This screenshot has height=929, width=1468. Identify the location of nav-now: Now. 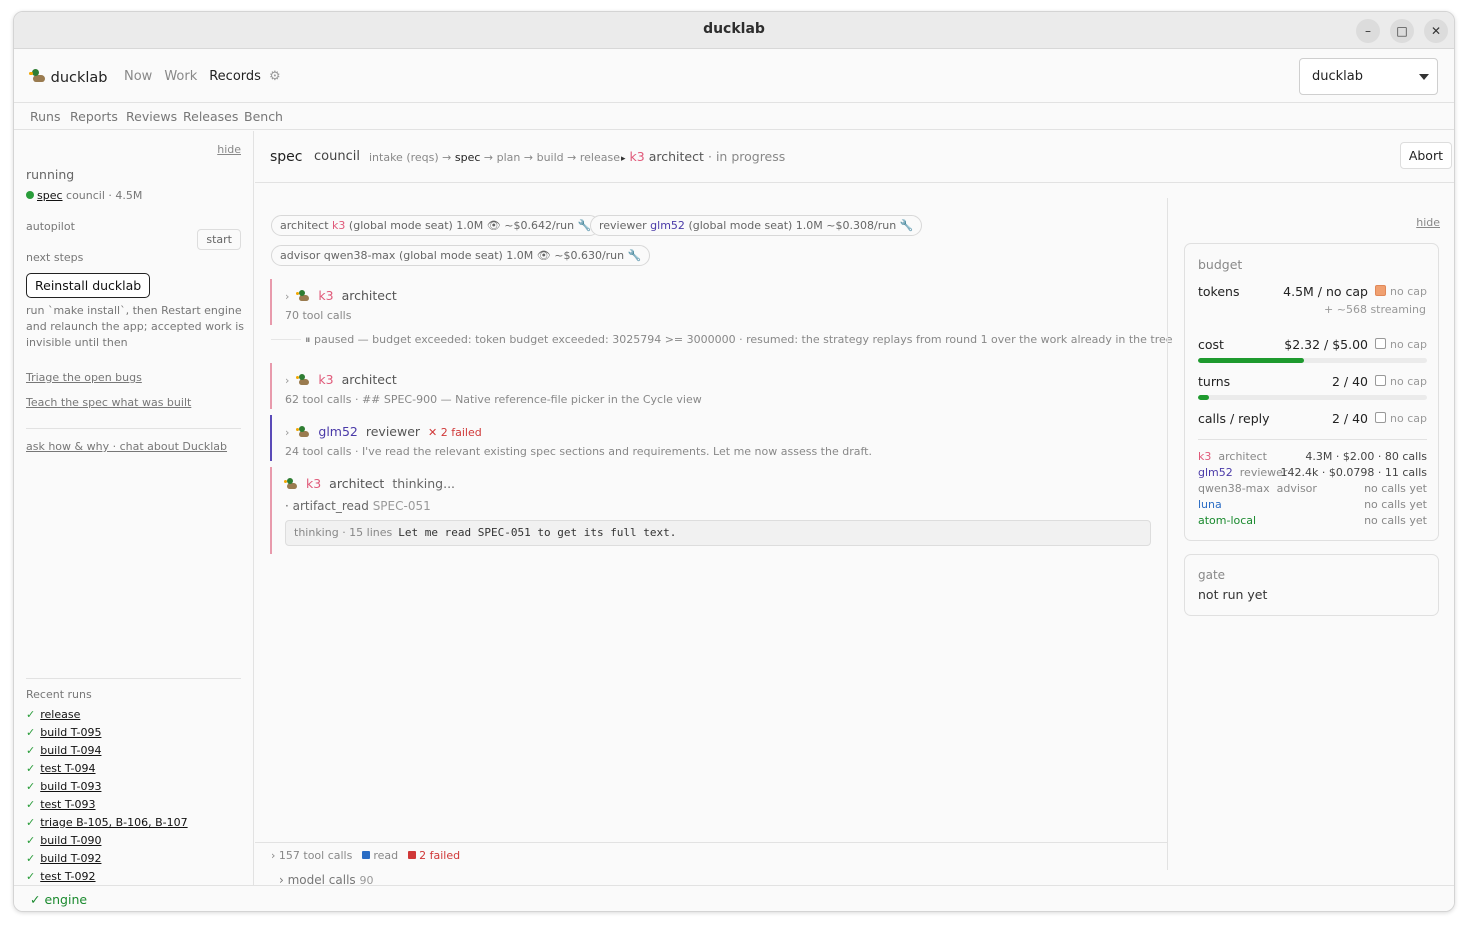
(138, 76).